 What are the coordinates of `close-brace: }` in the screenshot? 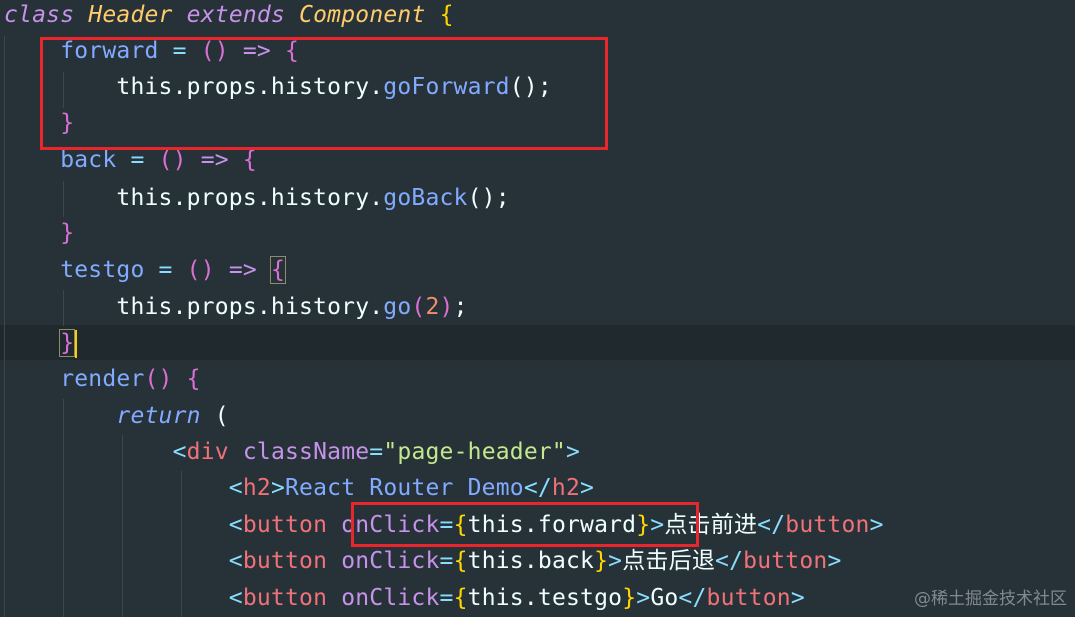 It's located at (67, 233).